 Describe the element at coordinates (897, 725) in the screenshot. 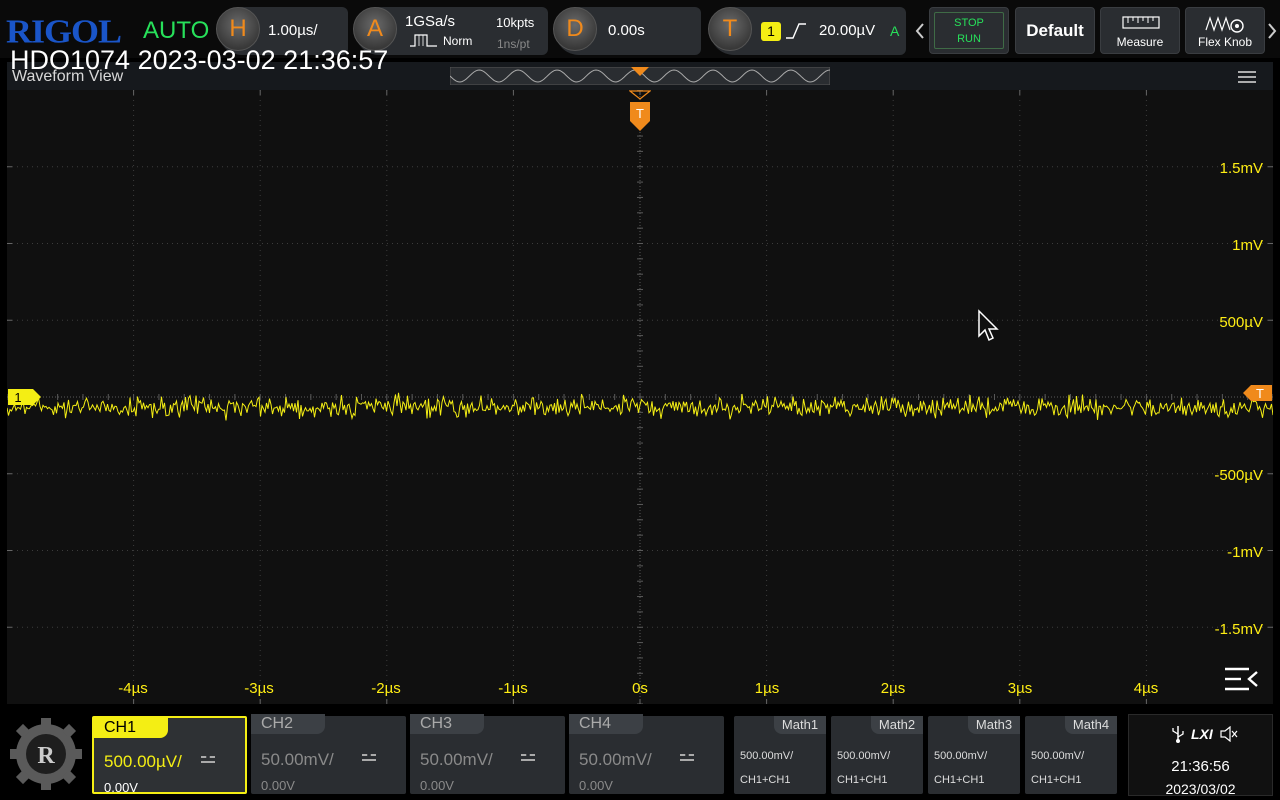

I see `math2-tab: Math2` at that location.